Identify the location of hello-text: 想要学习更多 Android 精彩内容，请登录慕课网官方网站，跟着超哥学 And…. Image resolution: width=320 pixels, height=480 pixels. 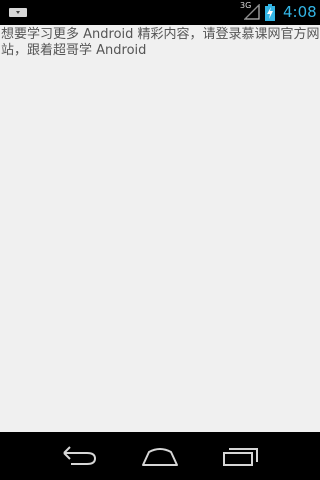
(160, 42).